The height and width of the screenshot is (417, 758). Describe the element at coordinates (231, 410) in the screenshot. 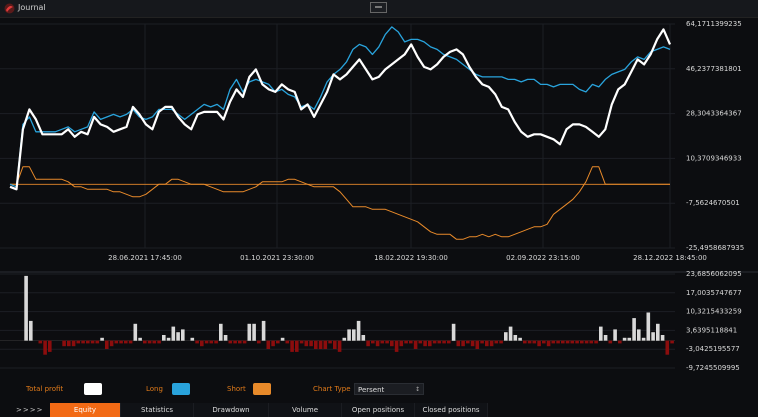

I see `tab-drawdown: Drawdown` at that location.